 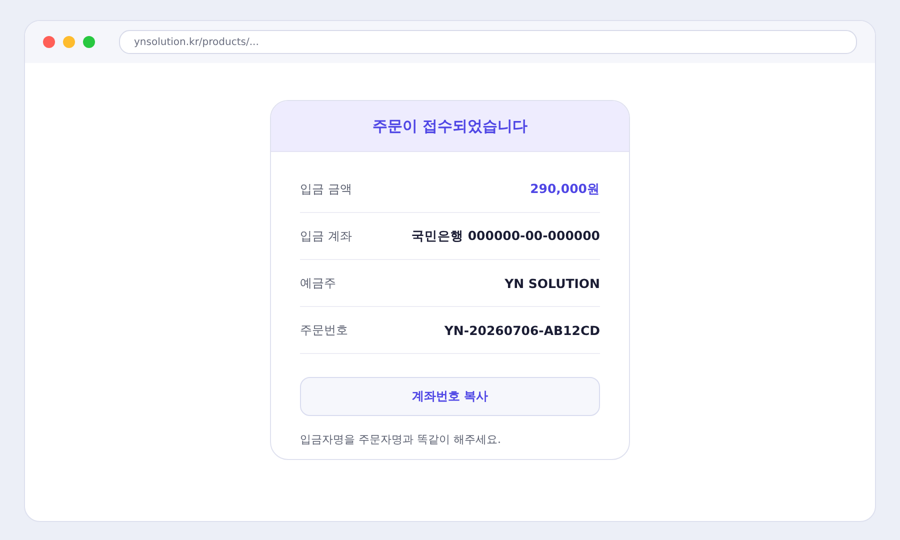 I want to click on card-title: 주문이 접수되었습니다, so click(x=450, y=126).